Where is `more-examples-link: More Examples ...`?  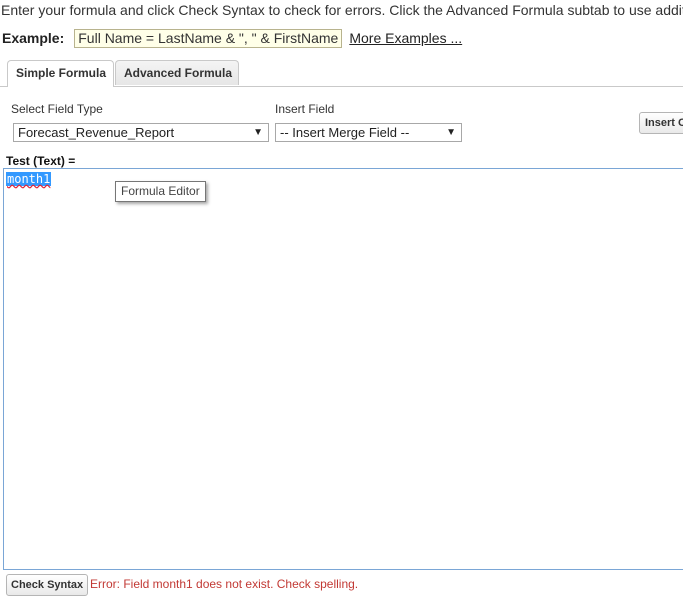
more-examples-link: More Examples ... is located at coordinates (405, 38).